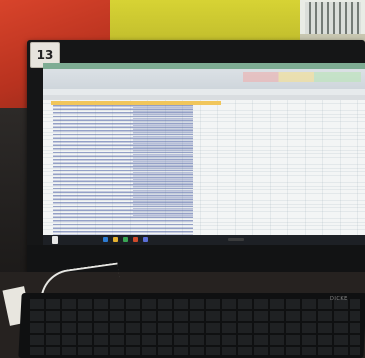 The height and width of the screenshot is (358, 365). I want to click on keyboard-brand: DICKE, so click(339, 299).